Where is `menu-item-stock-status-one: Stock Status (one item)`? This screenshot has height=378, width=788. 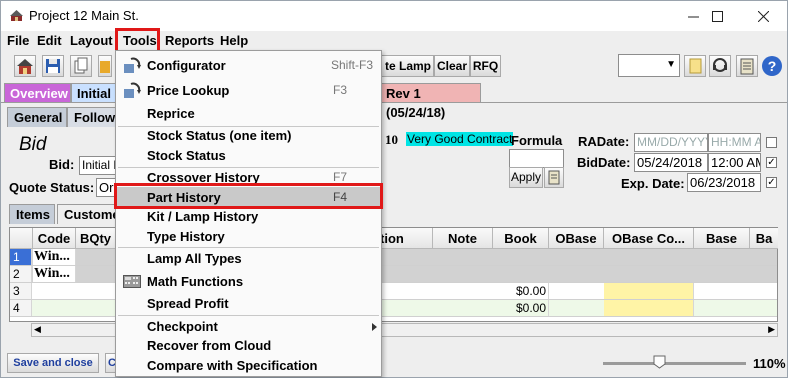 menu-item-stock-status-one: Stock Status (one item) is located at coordinates (248, 135).